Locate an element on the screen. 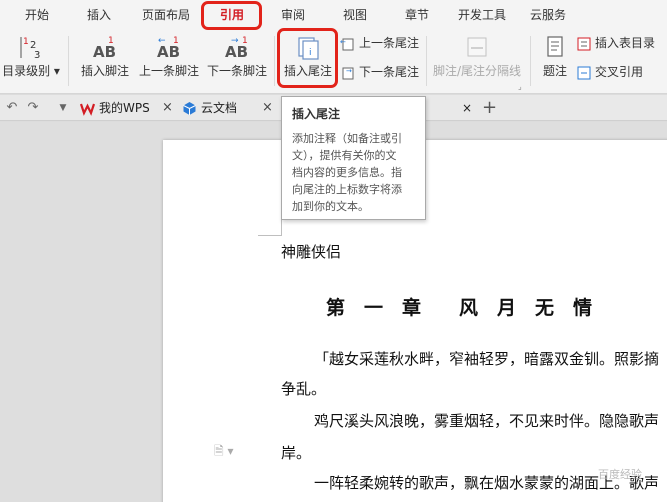 The image size is (667, 502). wps-logo-icon is located at coordinates (87, 109).